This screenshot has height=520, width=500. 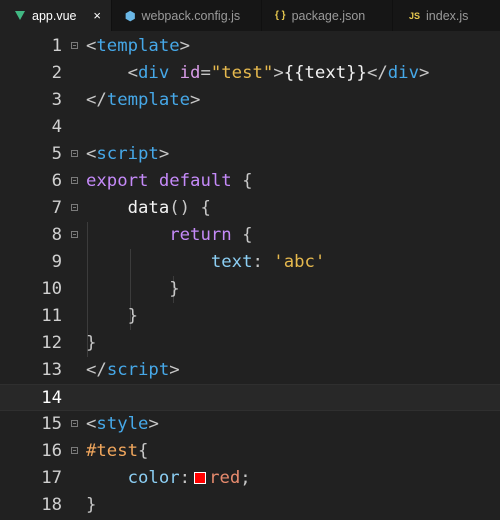 I want to click on code-line: 16 #test{, so click(x=250, y=451).